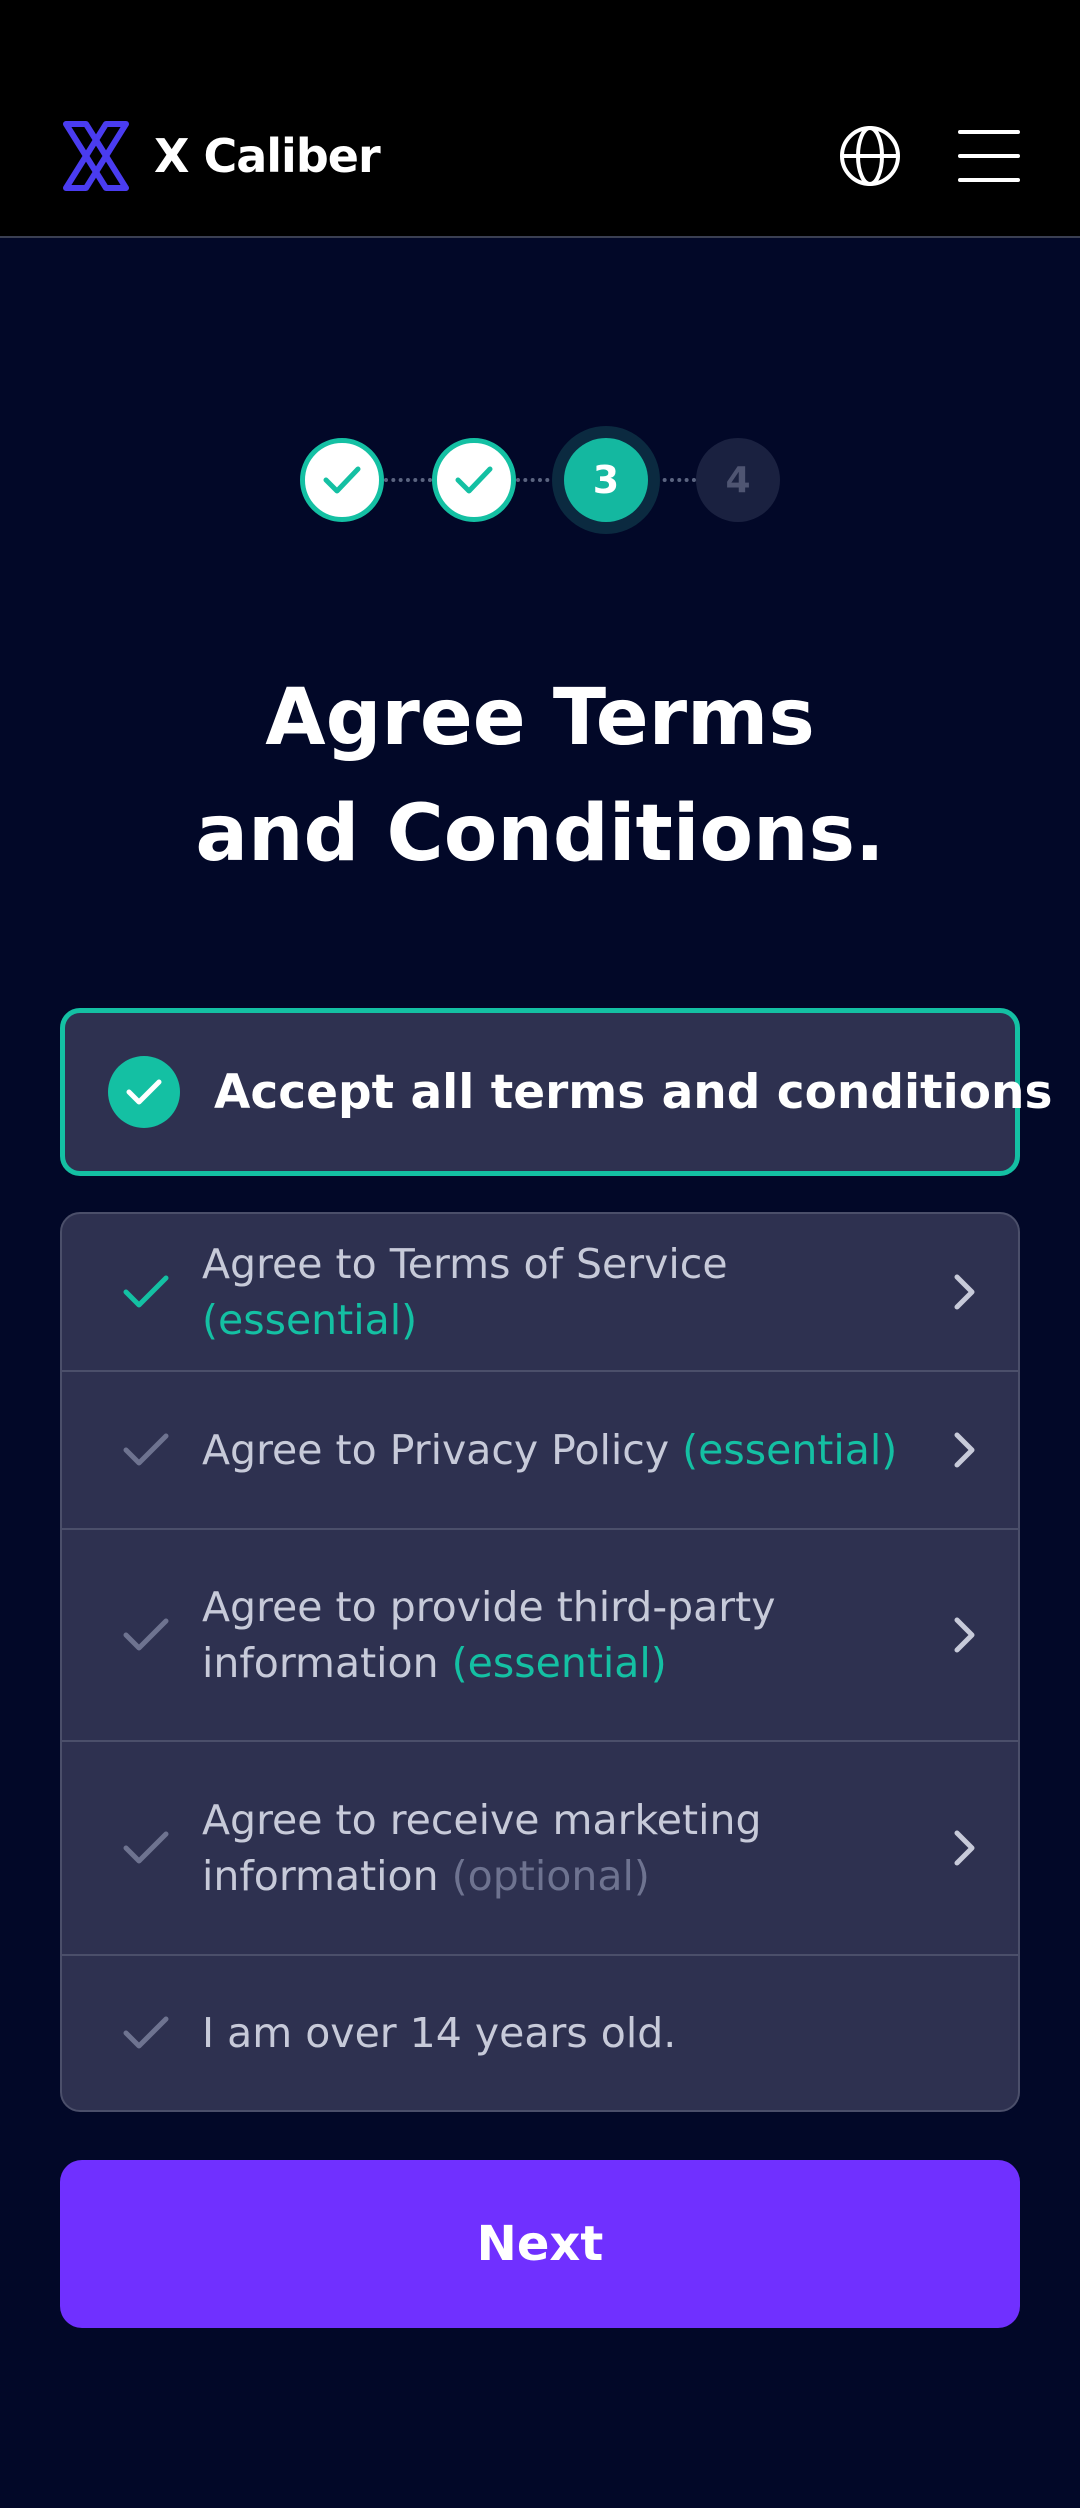 The image size is (1080, 2508). Describe the element at coordinates (989, 156) in the screenshot. I see `hamburger-menu-icon` at that location.